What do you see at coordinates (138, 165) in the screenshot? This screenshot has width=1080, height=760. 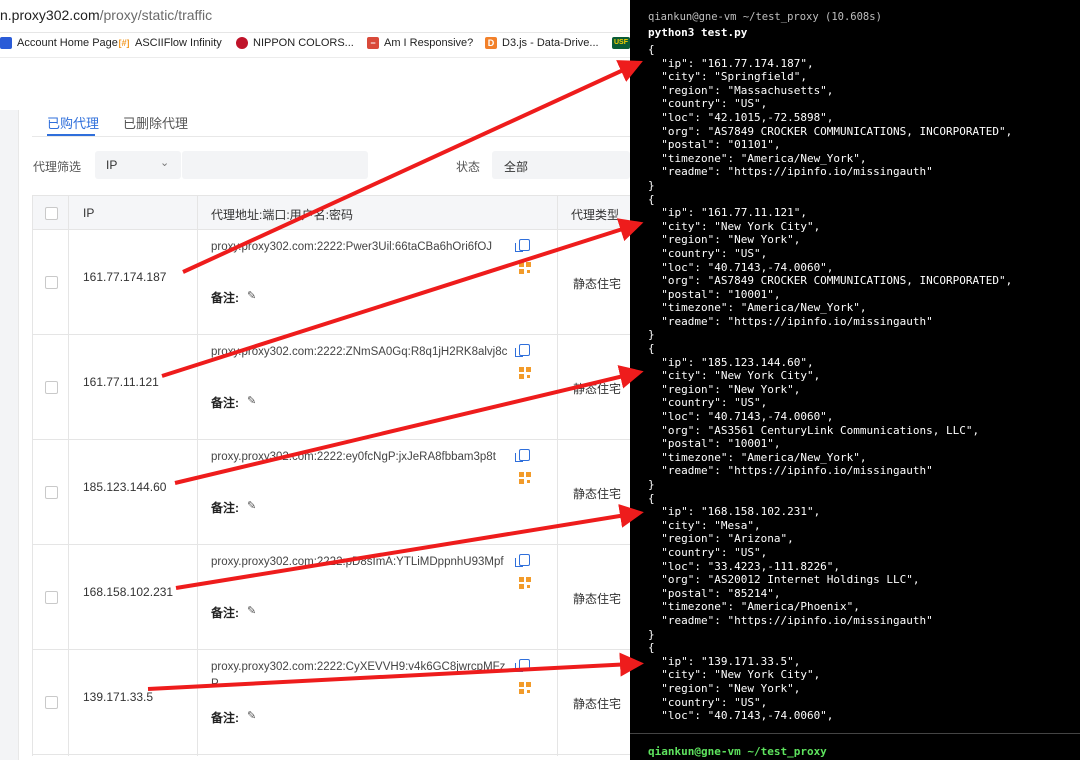 I see `filter-type-select: IP ⌄` at bounding box center [138, 165].